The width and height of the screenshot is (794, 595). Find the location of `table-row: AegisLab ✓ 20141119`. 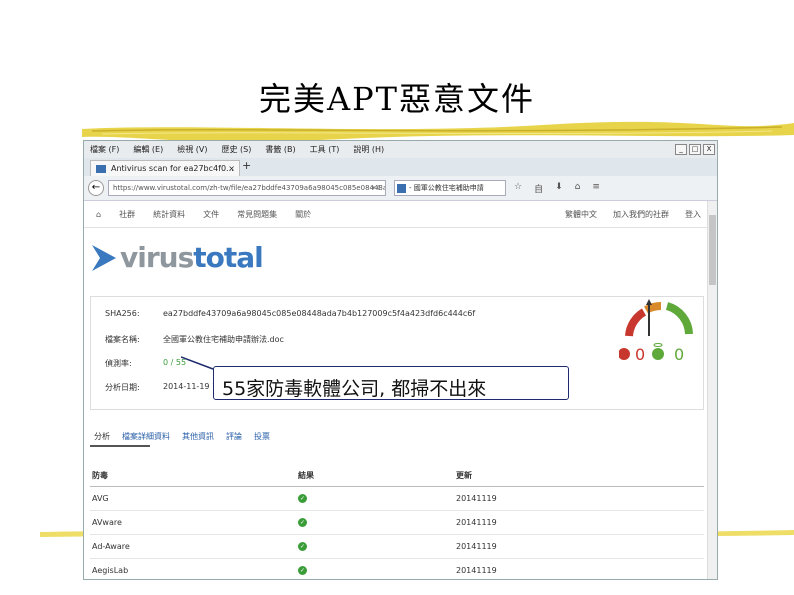

table-row: AegisLab ✓ 20141119 is located at coordinates (397, 569).